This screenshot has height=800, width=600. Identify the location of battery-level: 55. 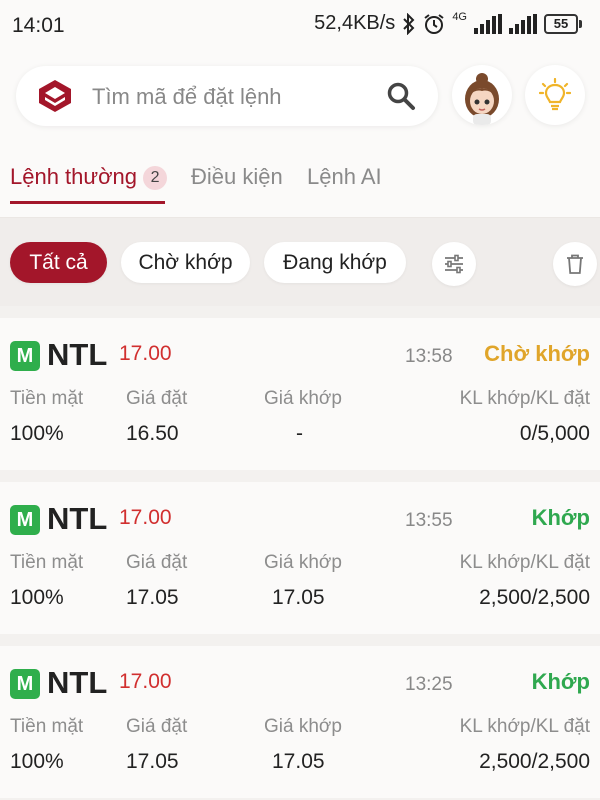
(561, 23).